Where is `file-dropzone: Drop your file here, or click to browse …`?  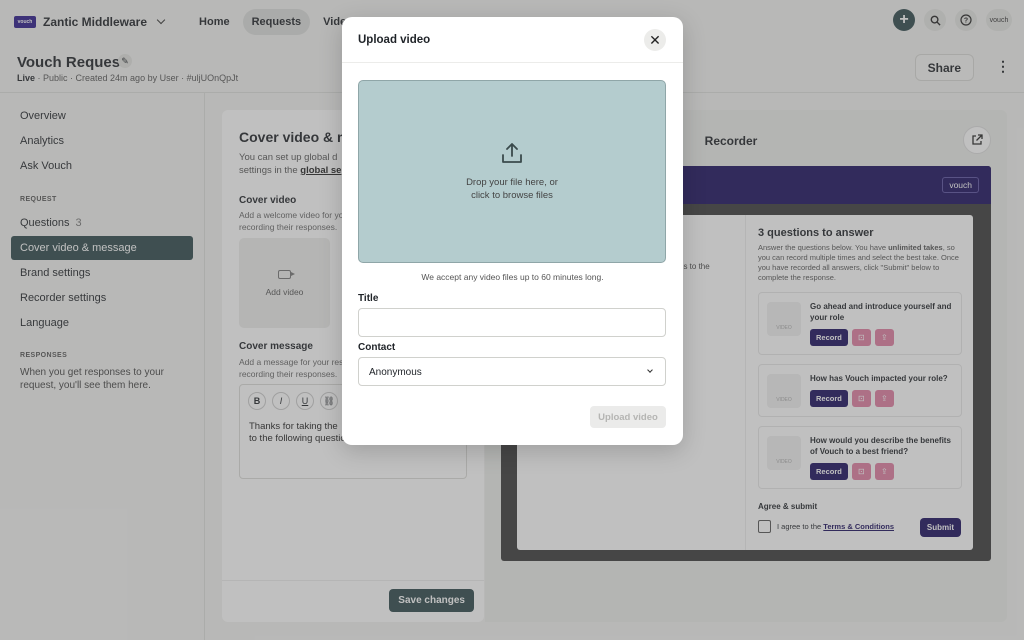 file-dropzone: Drop your file here, or click to browse … is located at coordinates (512, 171).